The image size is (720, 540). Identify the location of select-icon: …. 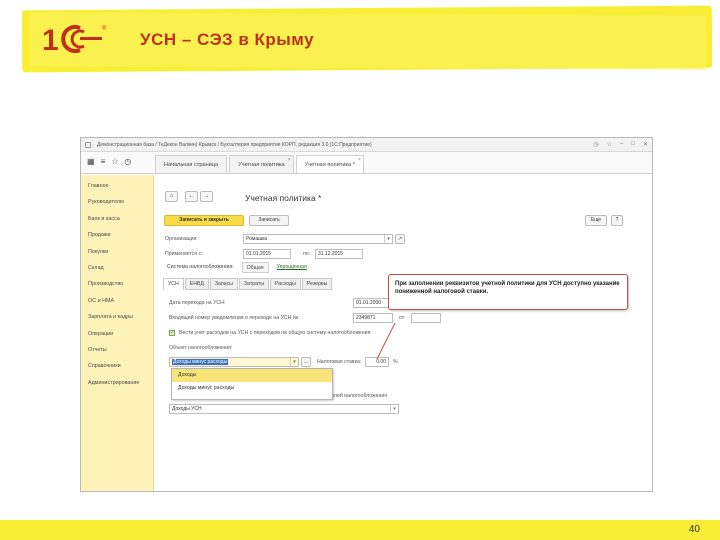
(306, 362).